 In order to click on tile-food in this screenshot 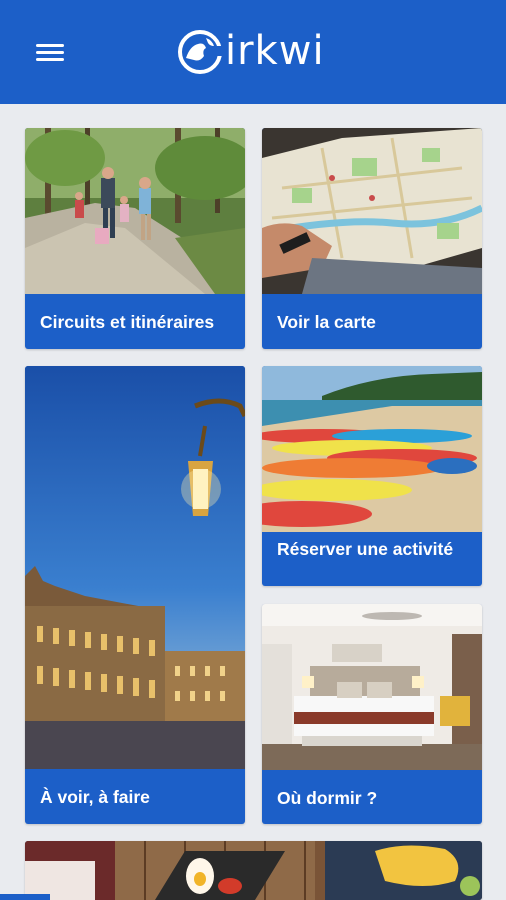, I will do `click(253, 870)`.